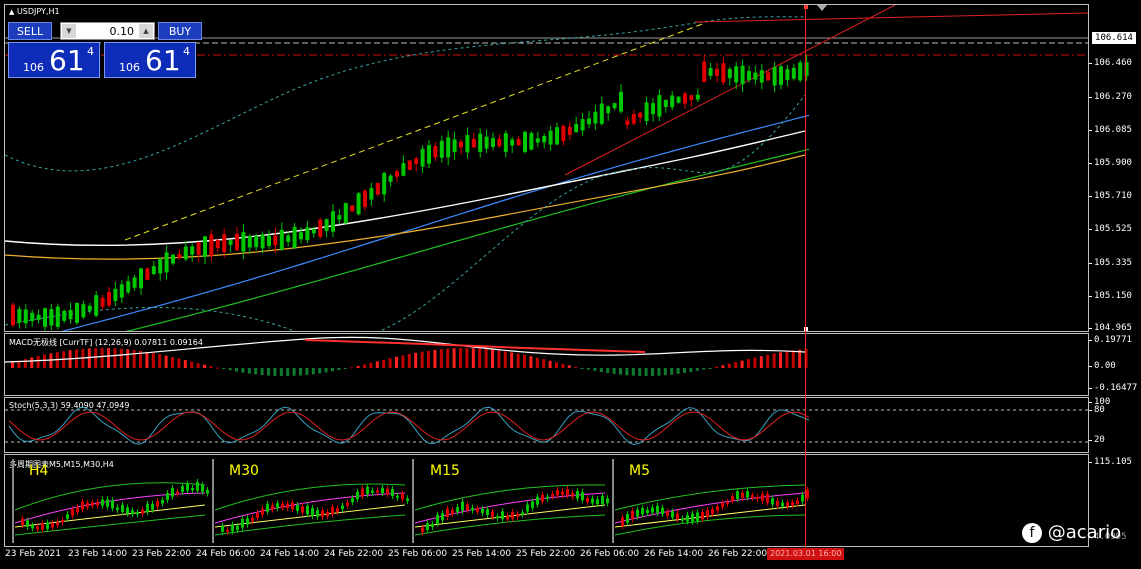 The height and width of the screenshot is (569, 1141). What do you see at coordinates (1114, 38) in the screenshot?
I see `current-price-label: 106.614` at bounding box center [1114, 38].